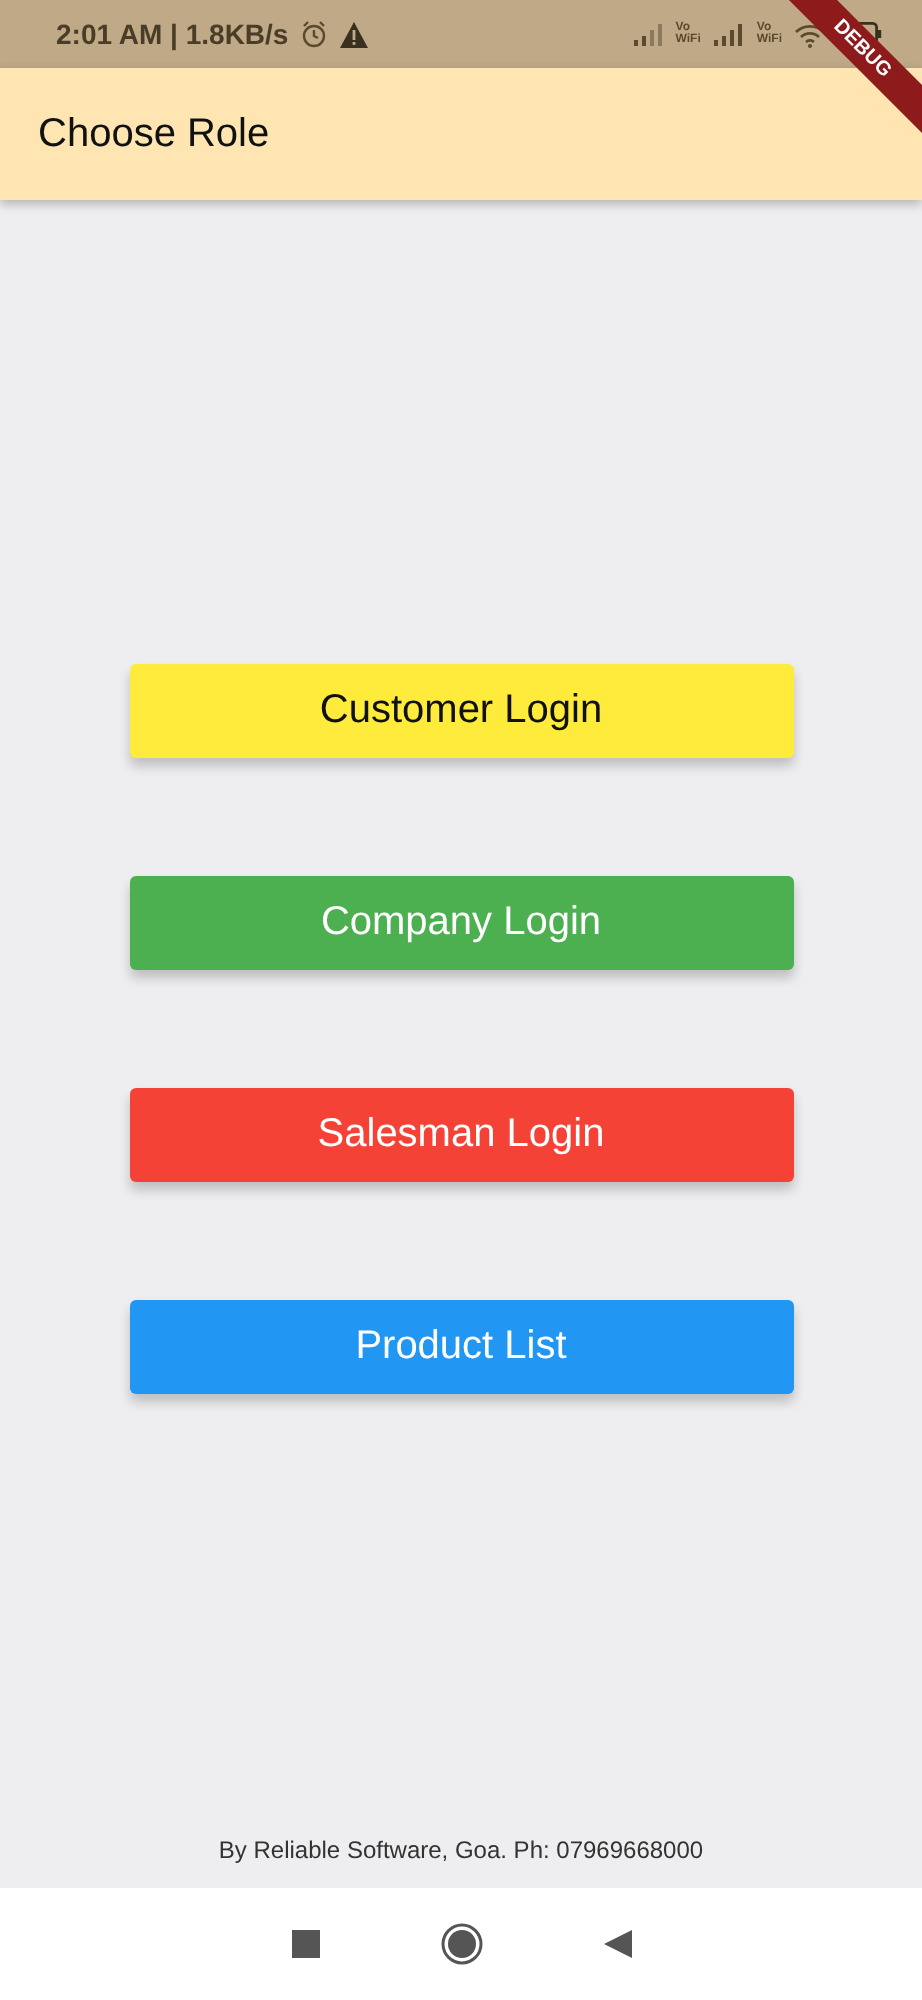 This screenshot has width=922, height=2000. Describe the element at coordinates (617, 1944) in the screenshot. I see `back-icon` at that location.